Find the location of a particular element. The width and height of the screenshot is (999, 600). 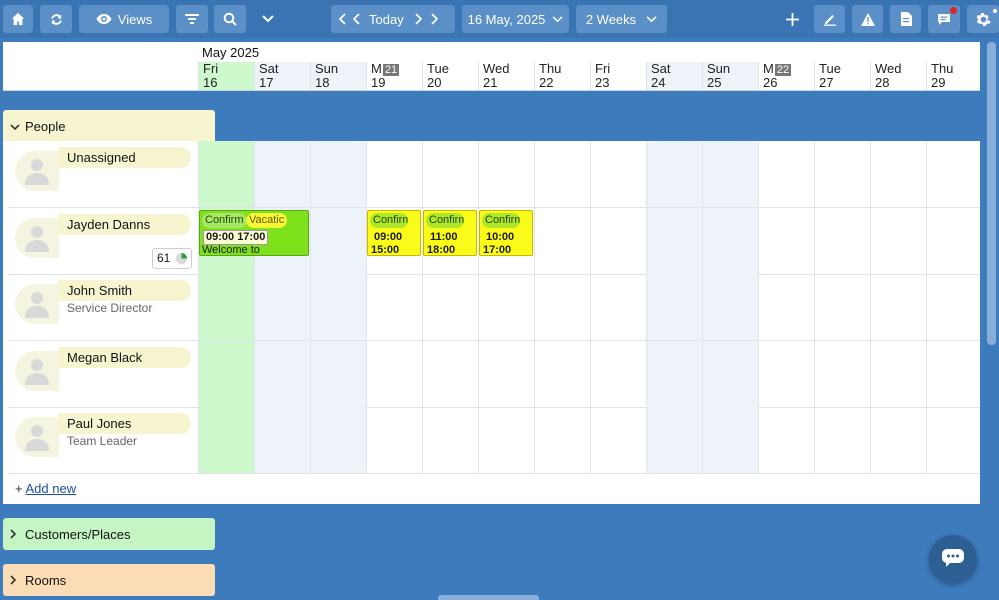

today-button: Today is located at coordinates (386, 19).